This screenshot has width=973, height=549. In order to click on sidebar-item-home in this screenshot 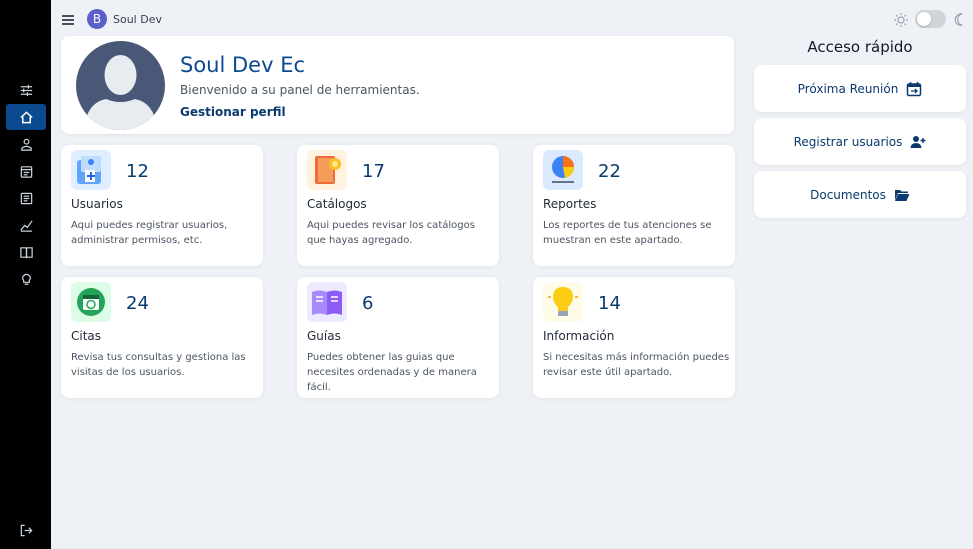, I will do `click(26, 117)`.